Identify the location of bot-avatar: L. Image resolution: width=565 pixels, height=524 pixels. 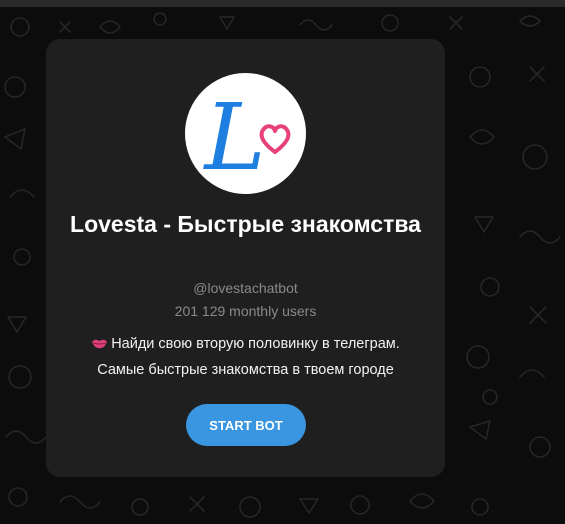
(245, 133).